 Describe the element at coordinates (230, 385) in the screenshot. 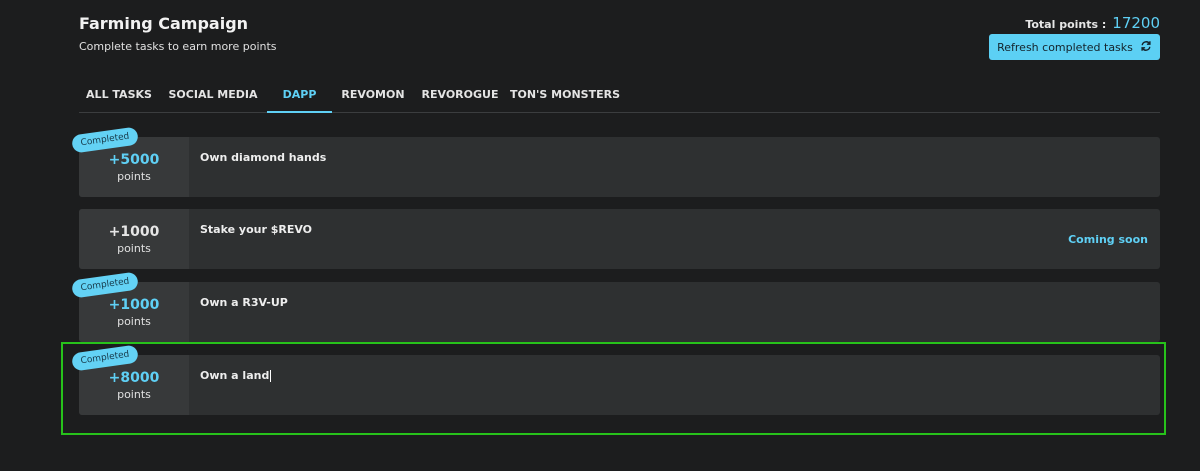

I see `task-title: Own a land` at that location.